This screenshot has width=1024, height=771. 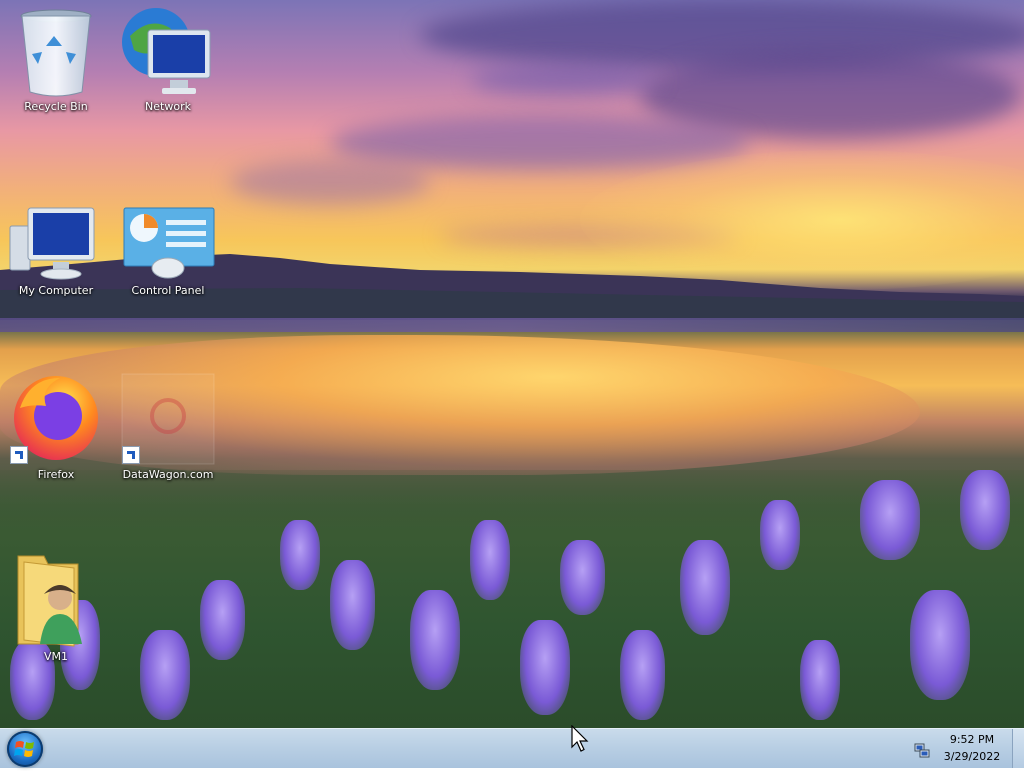 I want to click on windows-logo-icon, so click(x=24, y=749).